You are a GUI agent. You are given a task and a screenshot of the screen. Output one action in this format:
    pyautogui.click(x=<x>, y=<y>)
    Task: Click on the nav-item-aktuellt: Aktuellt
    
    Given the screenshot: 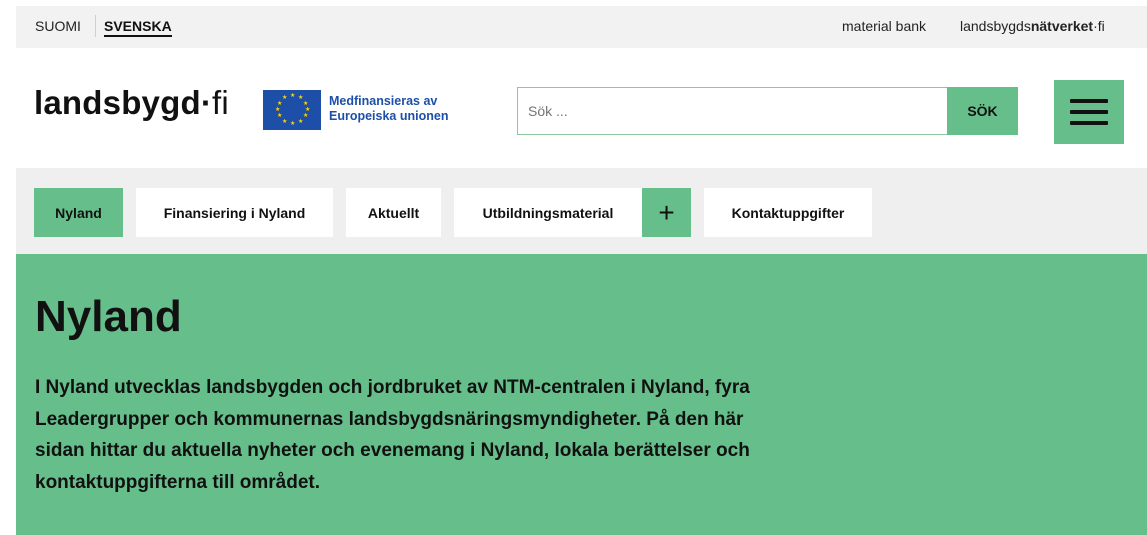 What is the action you would take?
    pyautogui.click(x=393, y=212)
    